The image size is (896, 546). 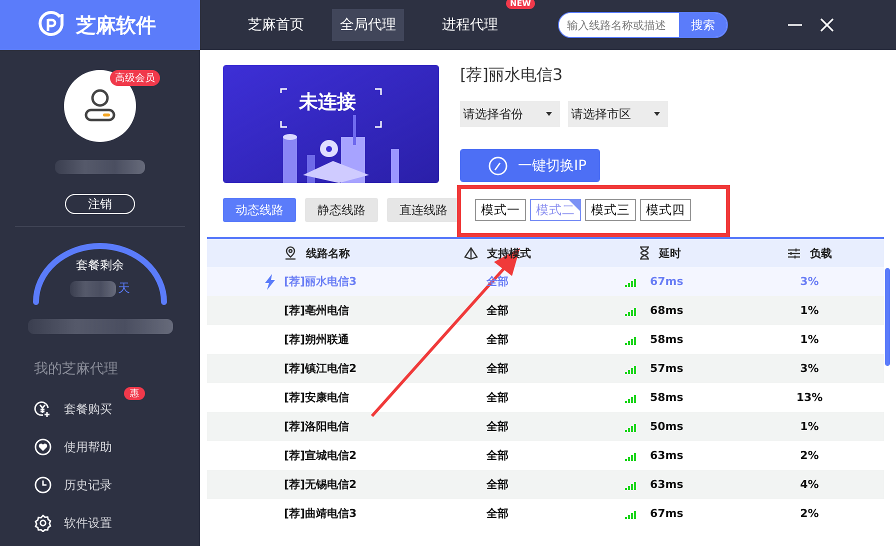 What do you see at coordinates (809, 397) in the screenshot?
I see `load-cell: 13%` at bounding box center [809, 397].